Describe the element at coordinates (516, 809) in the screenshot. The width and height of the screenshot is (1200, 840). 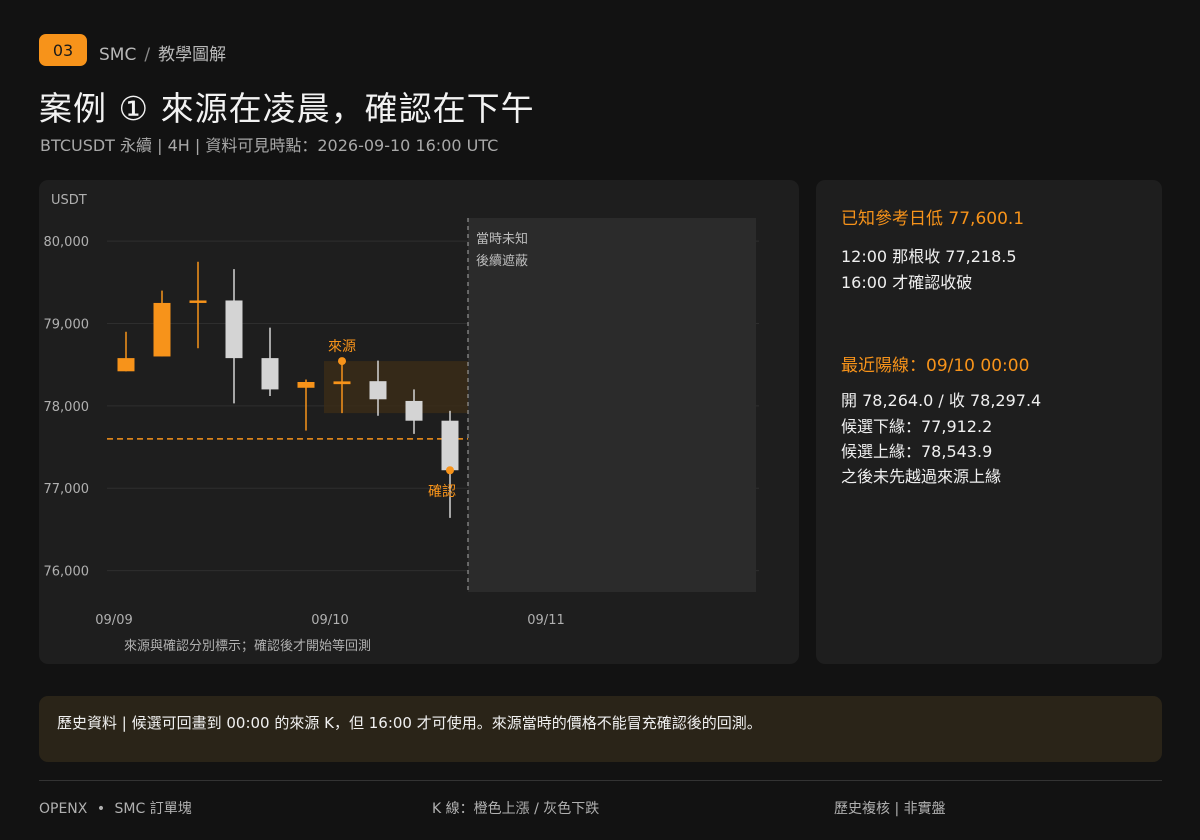
I see `footer-legend: K 線：橙色上漲 / 灰色下跌` at that location.